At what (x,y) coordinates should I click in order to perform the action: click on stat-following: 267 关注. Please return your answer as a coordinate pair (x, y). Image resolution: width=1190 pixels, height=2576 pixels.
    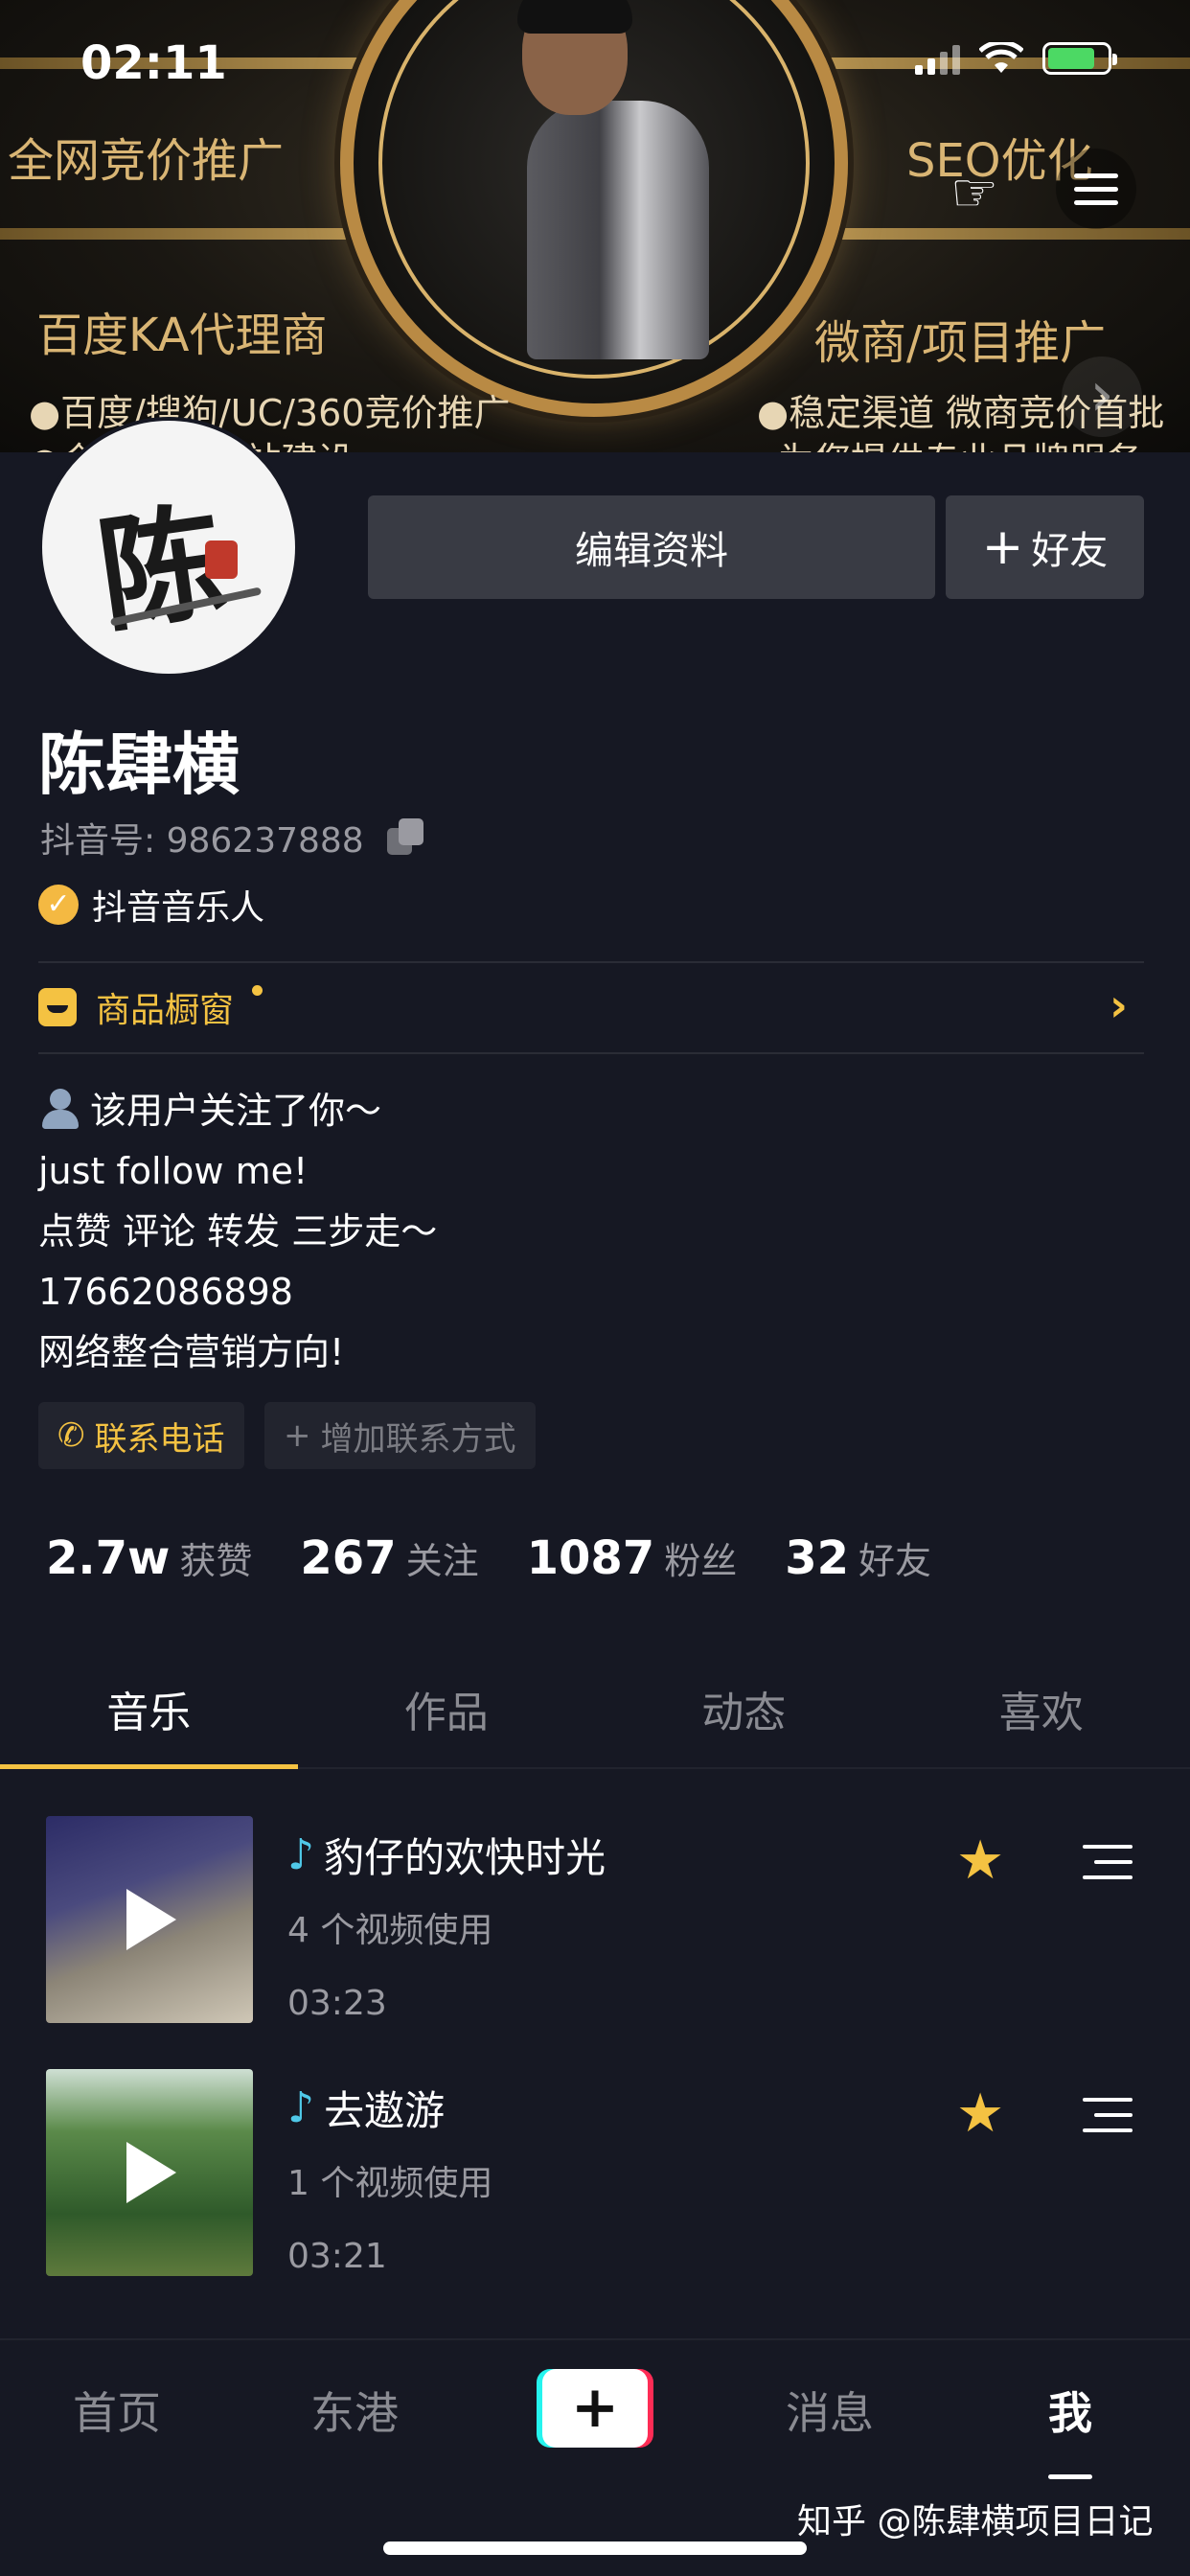
    Looking at the image, I should click on (389, 1558).